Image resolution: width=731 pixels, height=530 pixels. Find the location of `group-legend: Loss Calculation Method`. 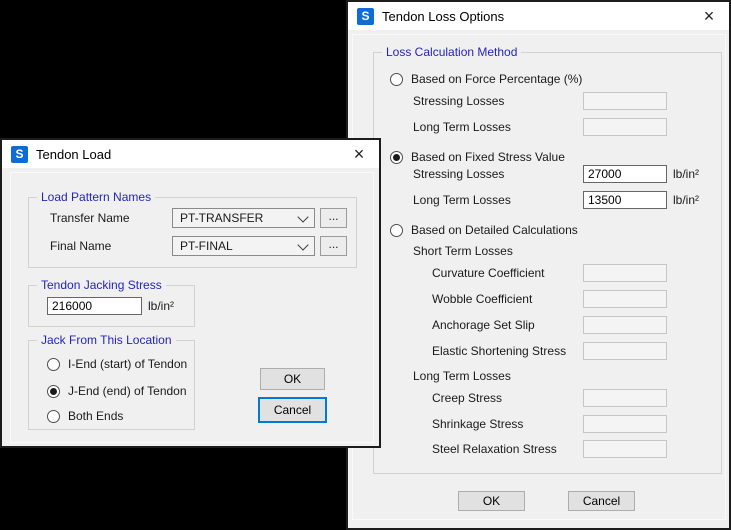

group-legend: Loss Calculation Method is located at coordinates (452, 52).